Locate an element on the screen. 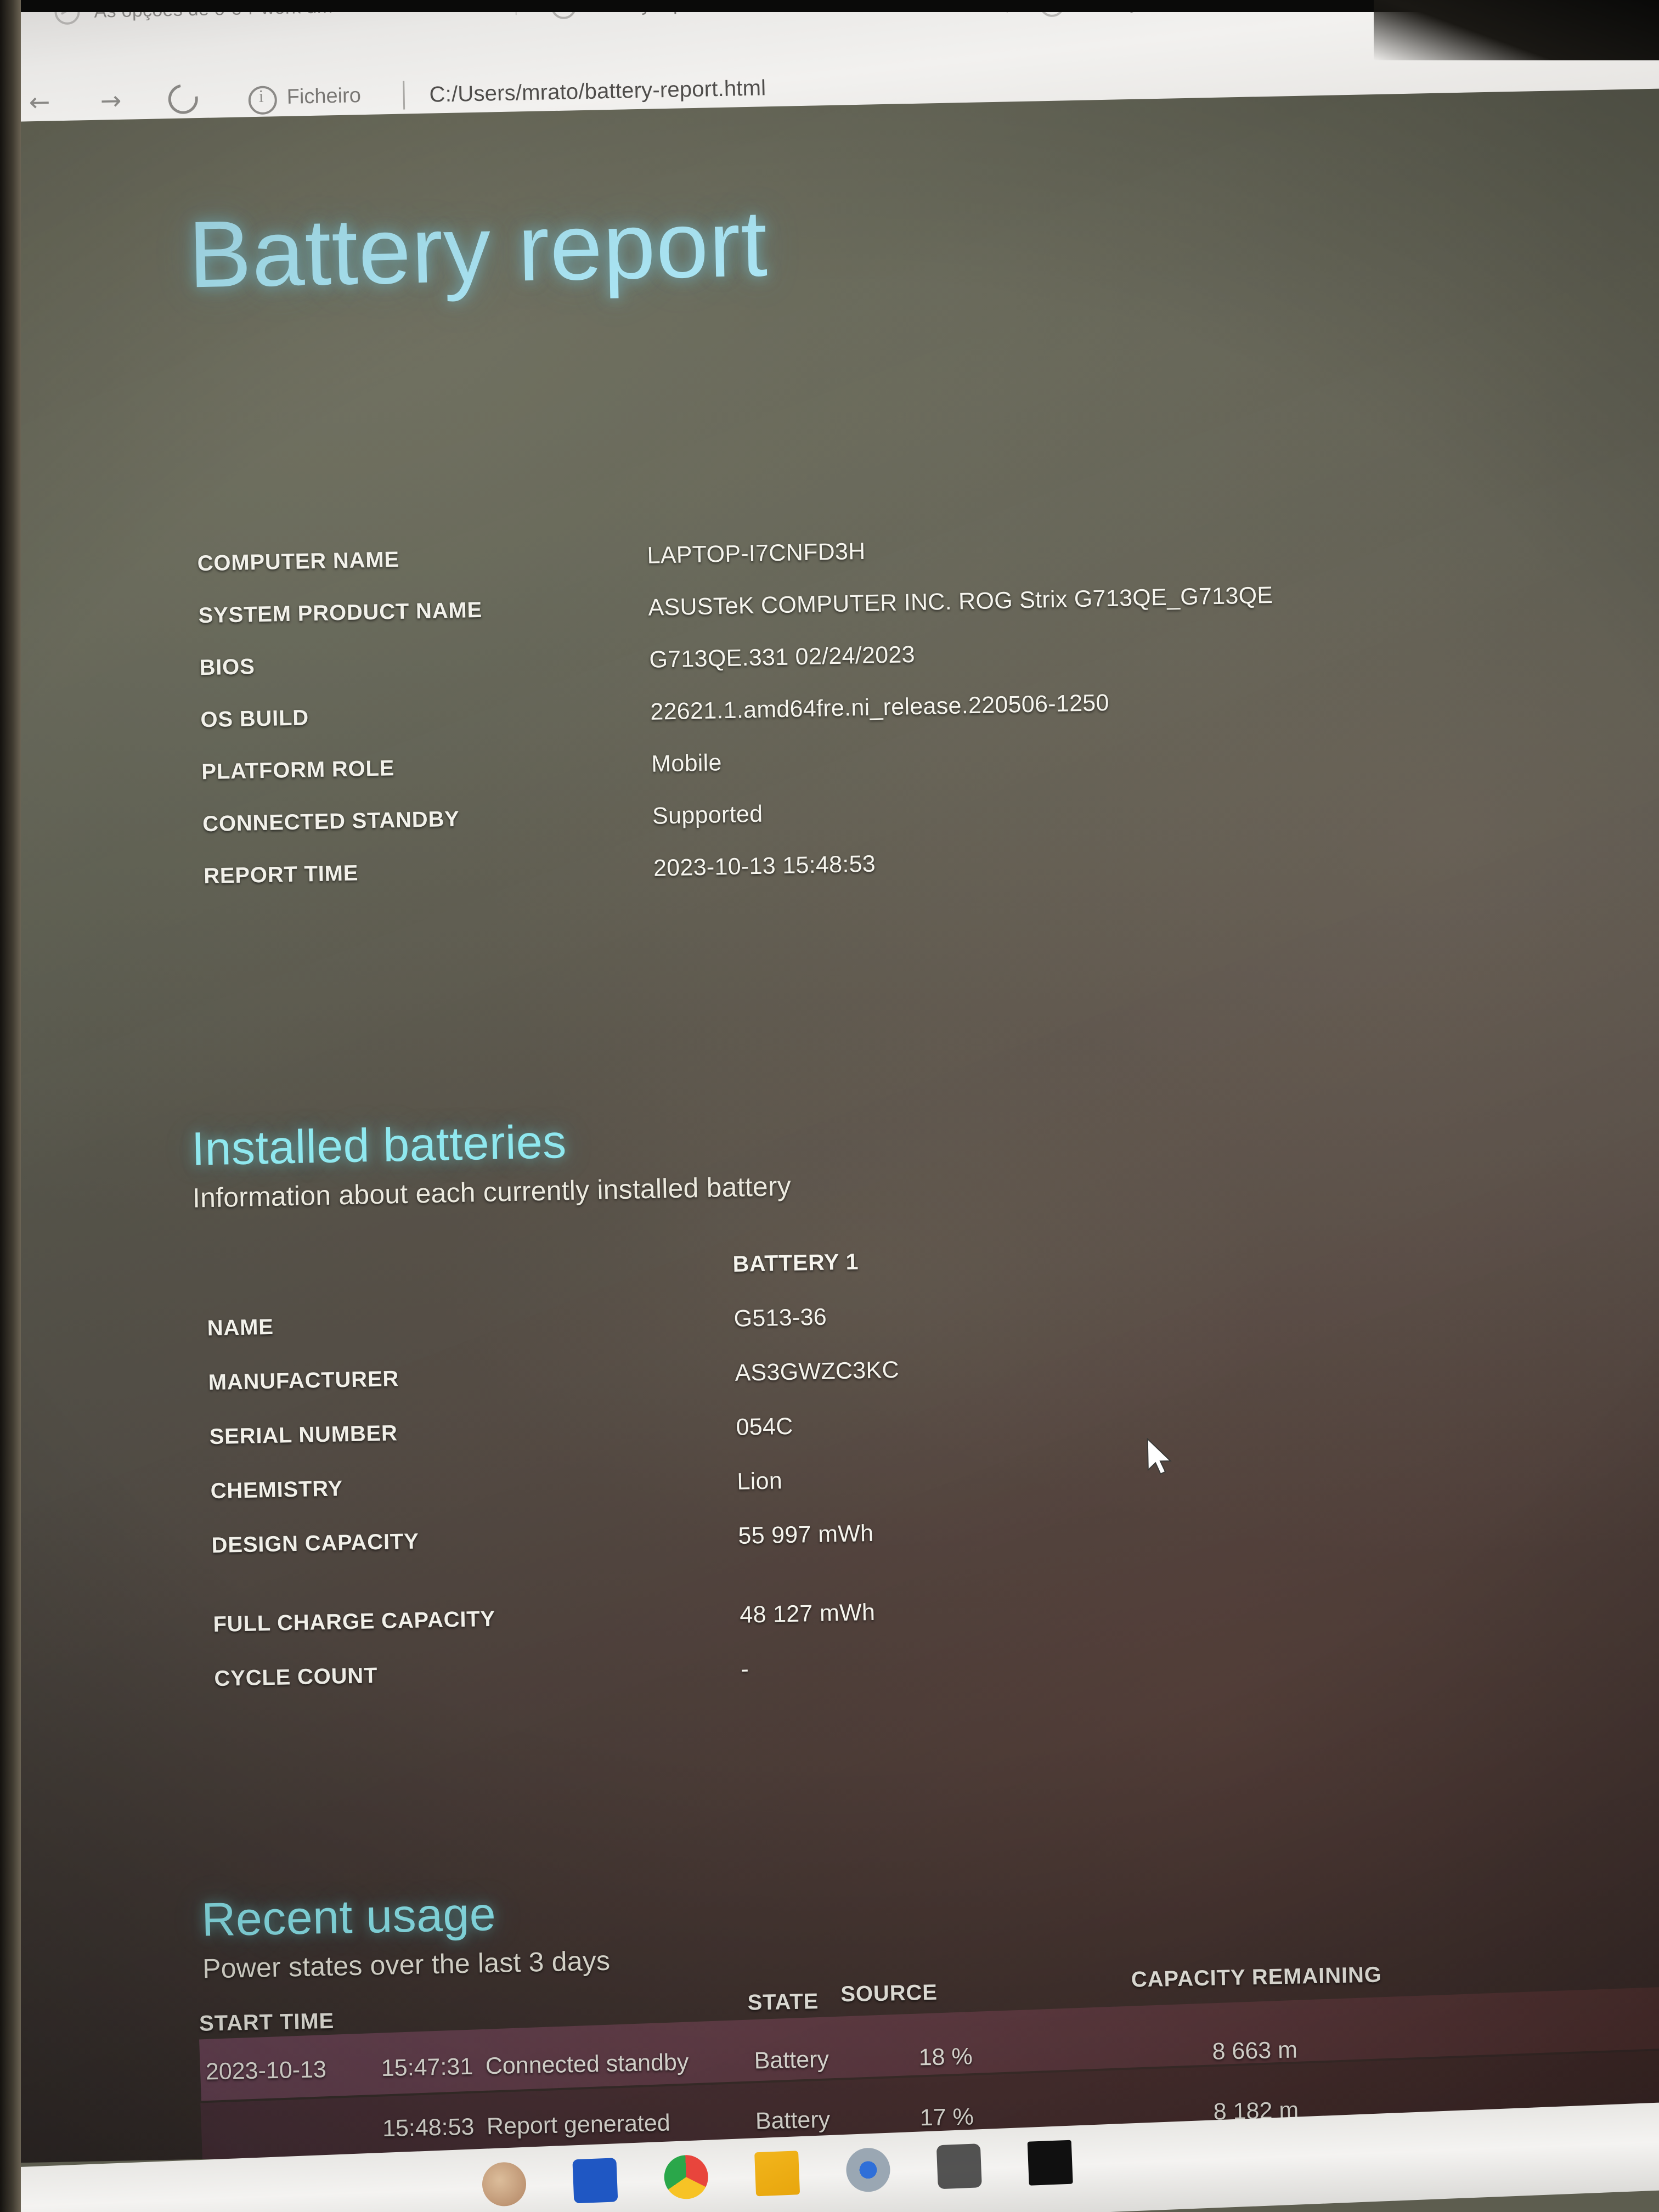 This screenshot has width=1659, height=2212. cell-time: 15:48:53 is located at coordinates (429, 2127).